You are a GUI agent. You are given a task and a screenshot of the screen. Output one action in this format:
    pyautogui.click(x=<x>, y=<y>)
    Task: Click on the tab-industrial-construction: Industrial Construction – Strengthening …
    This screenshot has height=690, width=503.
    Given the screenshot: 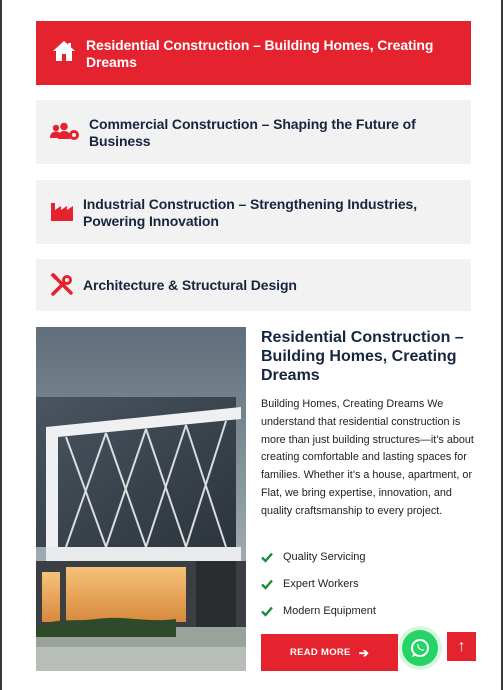 What is the action you would take?
    pyautogui.click(x=253, y=212)
    